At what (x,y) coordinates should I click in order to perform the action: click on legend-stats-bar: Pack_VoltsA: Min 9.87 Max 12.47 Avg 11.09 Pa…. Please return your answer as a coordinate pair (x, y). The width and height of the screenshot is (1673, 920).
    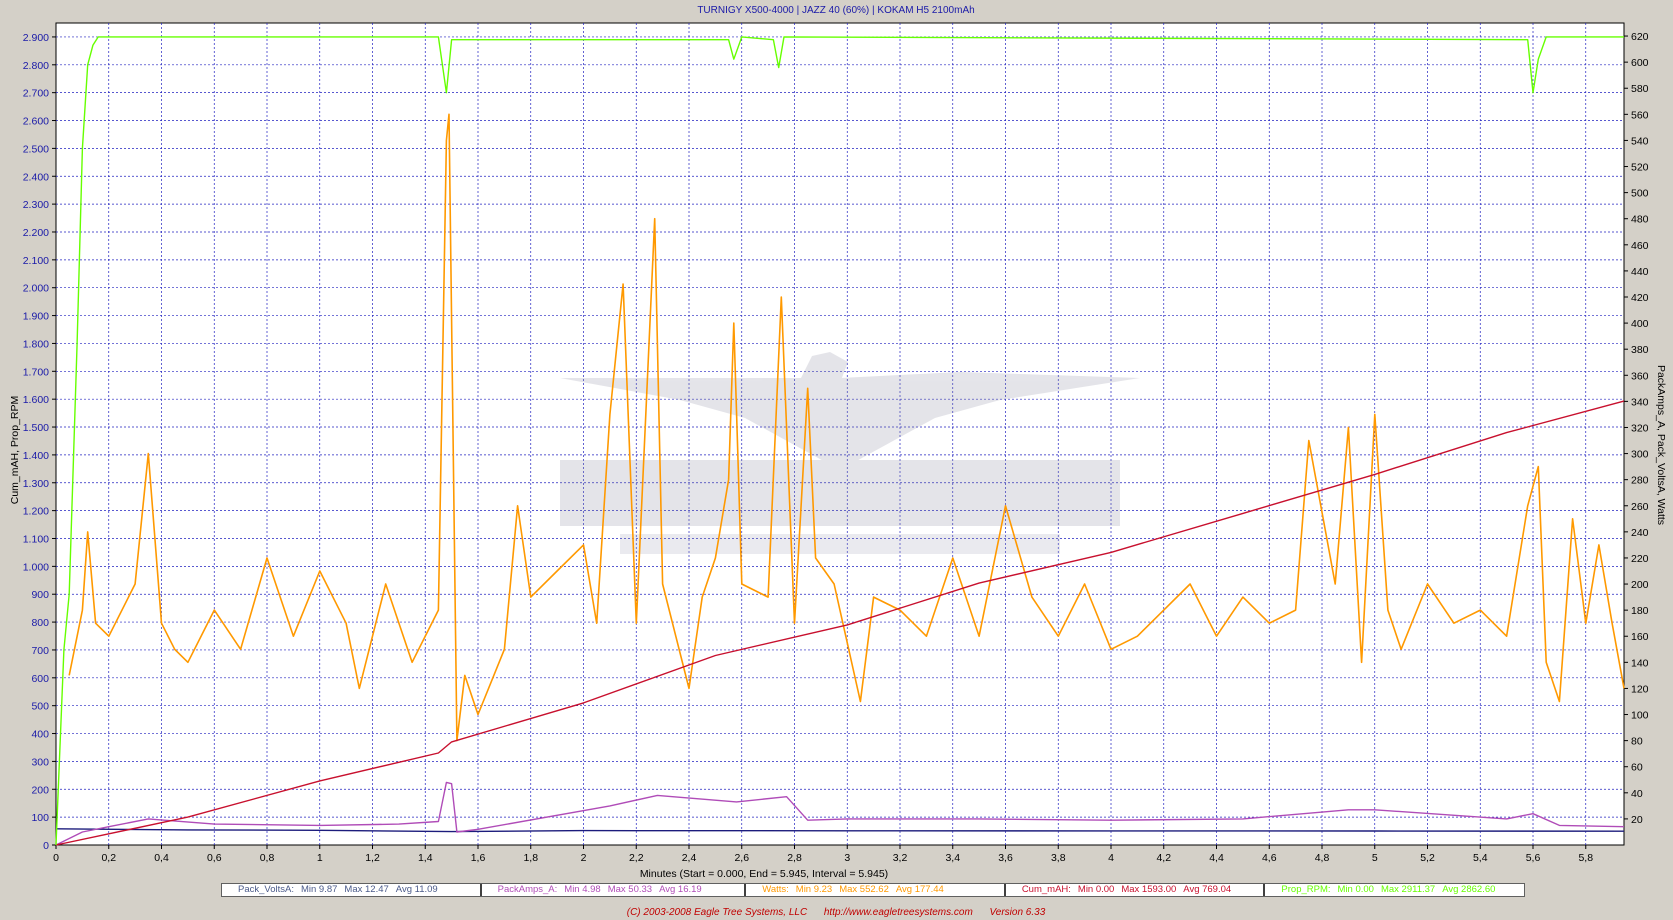
    Looking at the image, I should click on (873, 890).